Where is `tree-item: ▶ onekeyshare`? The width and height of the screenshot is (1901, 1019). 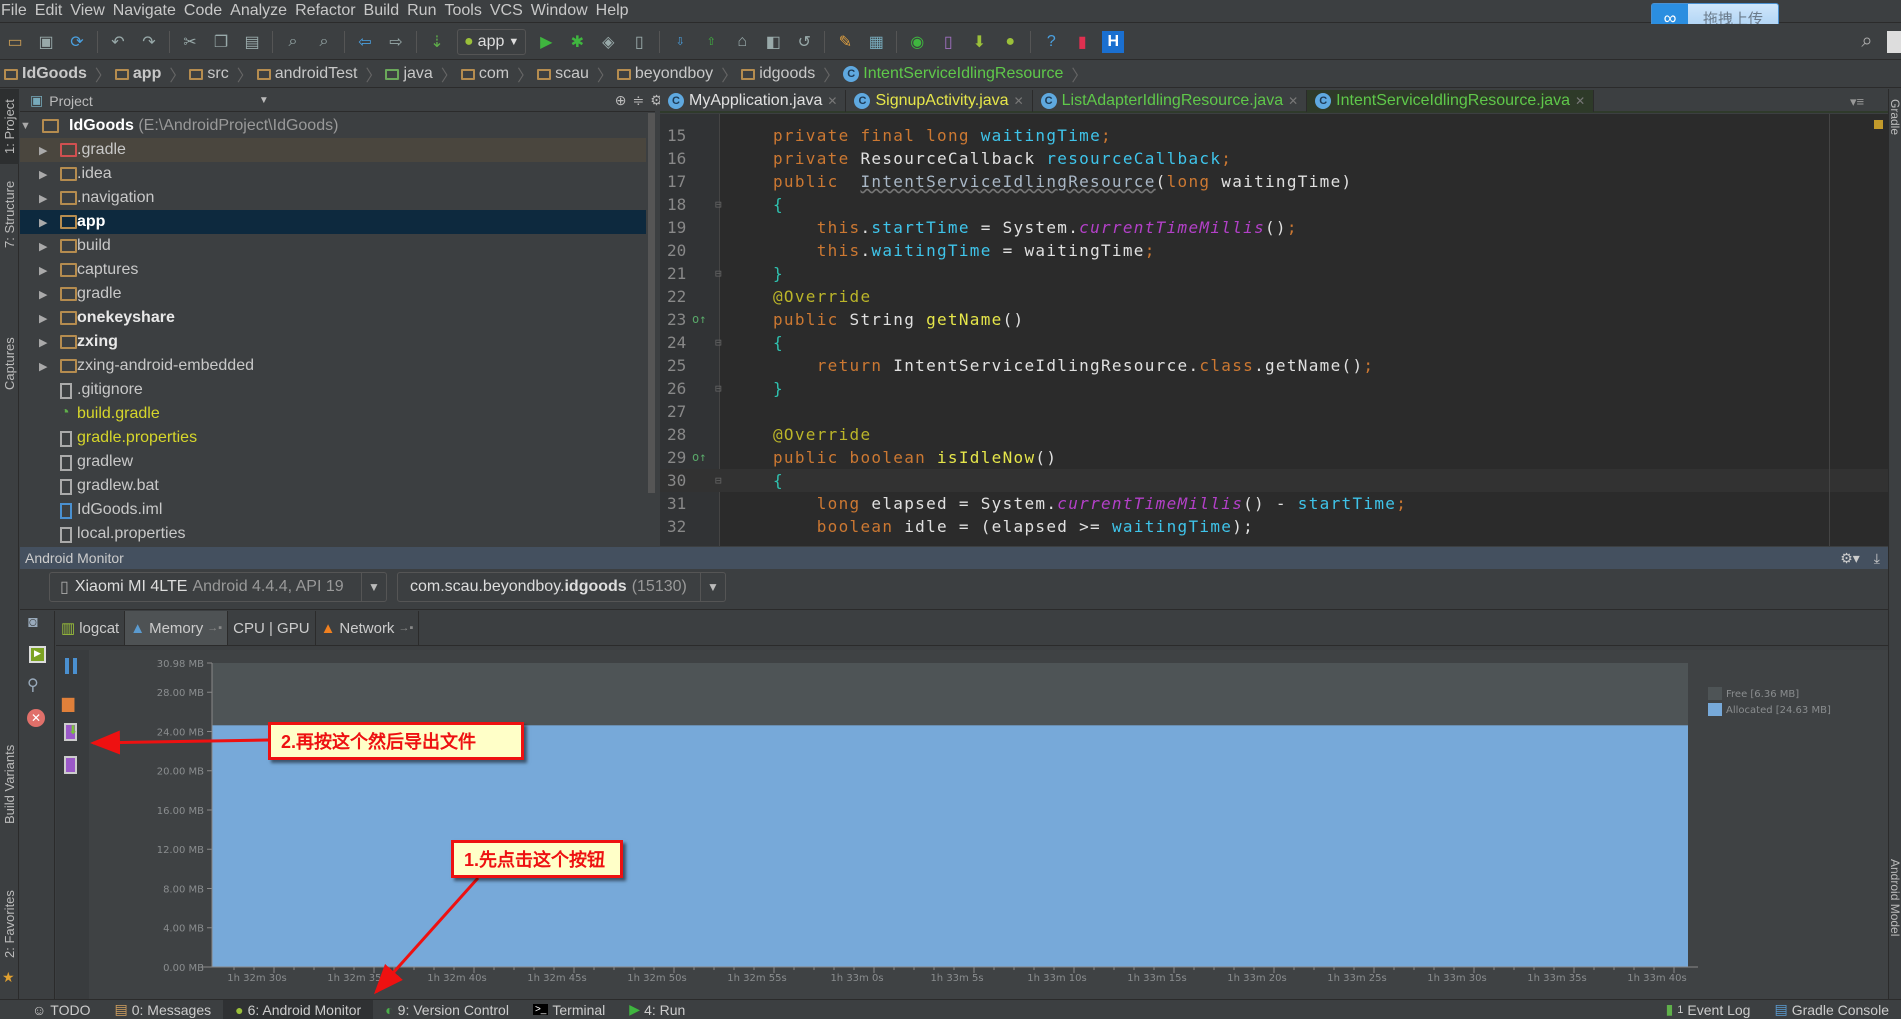 tree-item: ▶ onekeyshare is located at coordinates (333, 318).